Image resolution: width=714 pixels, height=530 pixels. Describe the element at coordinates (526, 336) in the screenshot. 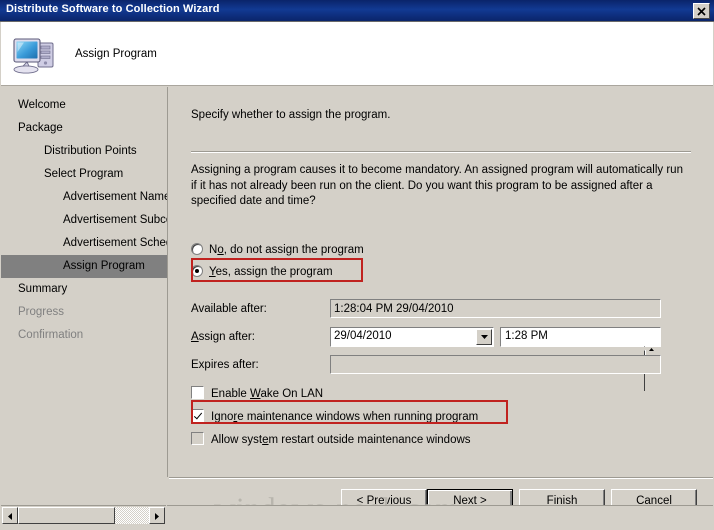

I see `assign-after-time-value: 1:28 PM` at that location.